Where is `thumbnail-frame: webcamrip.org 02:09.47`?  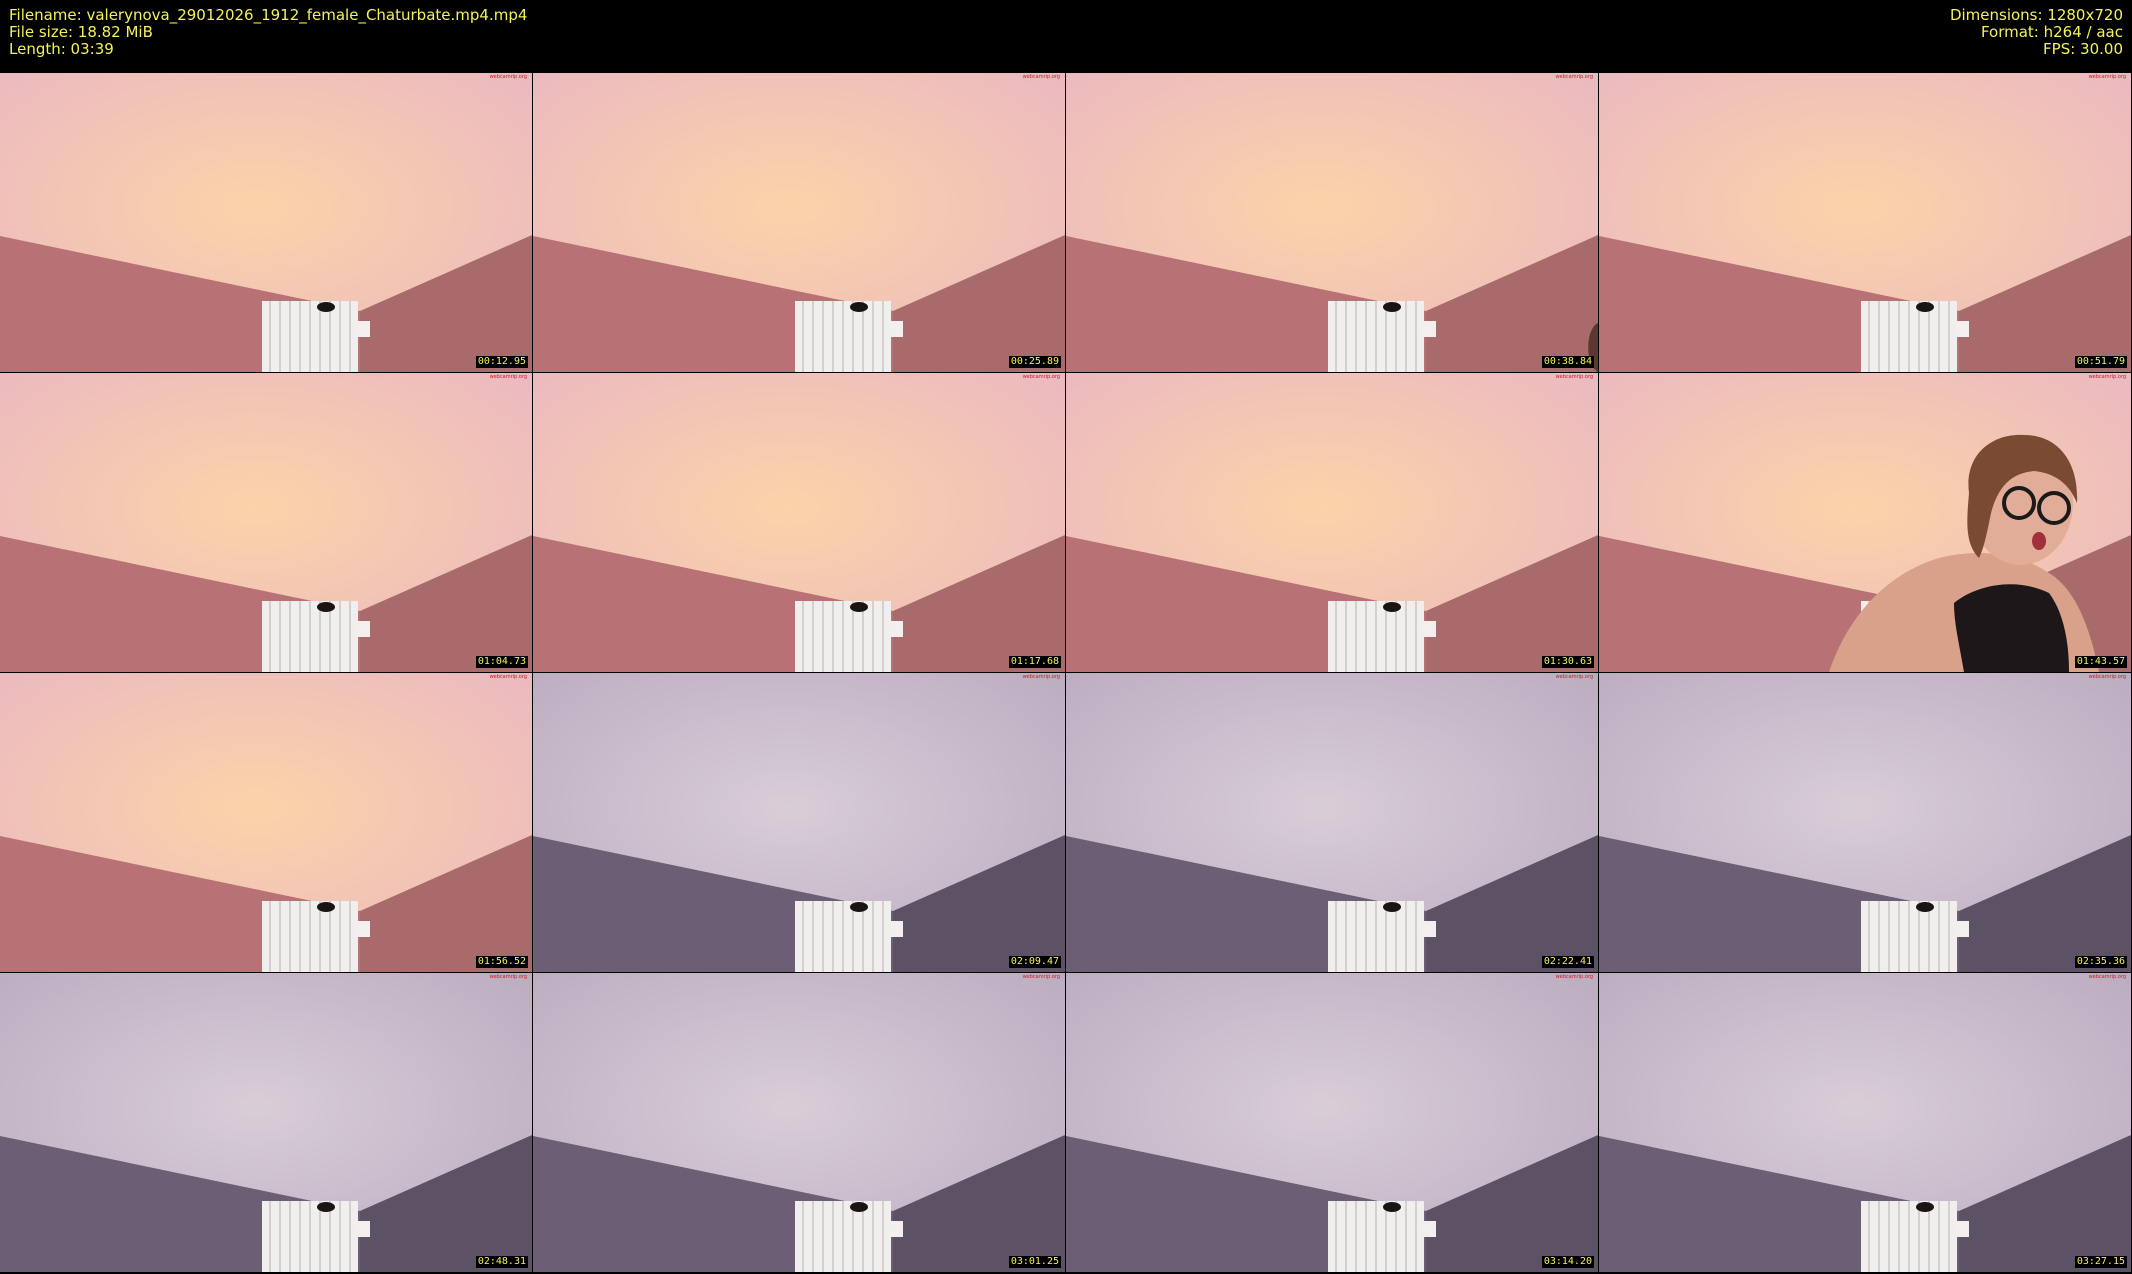
thumbnail-frame: webcamrip.org 02:09.47 is located at coordinates (799, 822).